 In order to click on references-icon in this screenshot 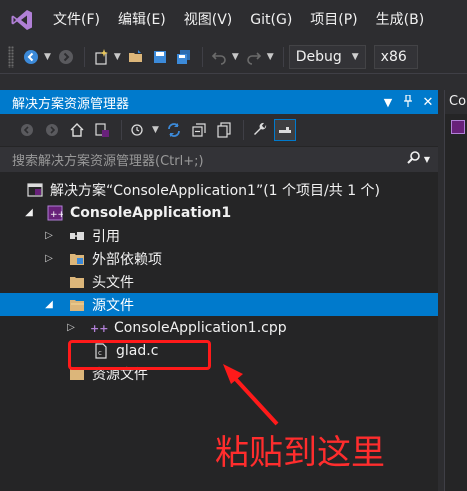, I will do `click(77, 236)`.